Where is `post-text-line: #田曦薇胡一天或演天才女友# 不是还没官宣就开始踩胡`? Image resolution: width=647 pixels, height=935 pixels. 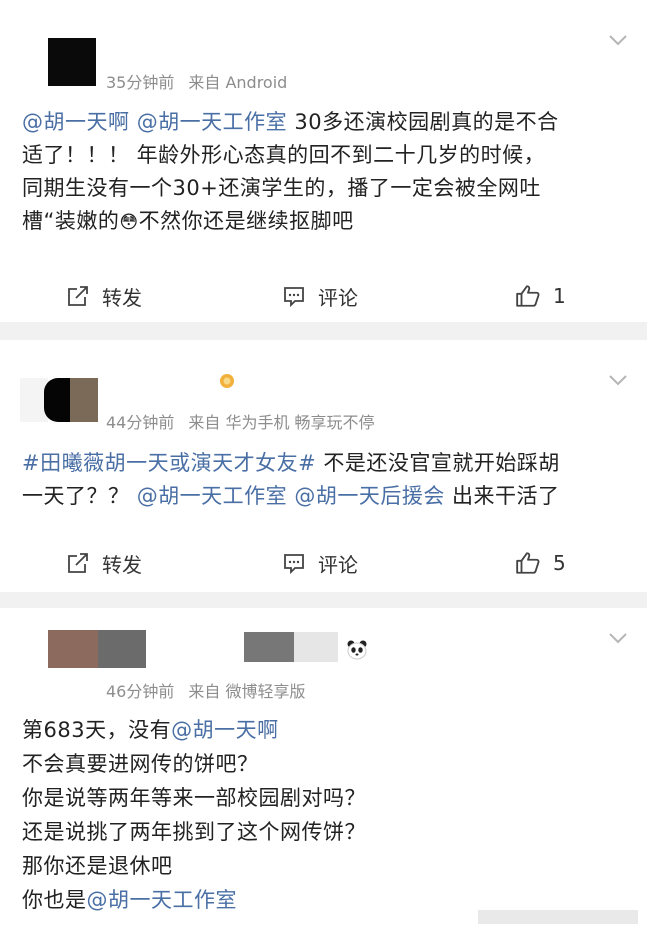
post-text-line: #田曦薇胡一天或演天才女友# 不是还没官宣就开始踩胡 is located at coordinates (327, 463).